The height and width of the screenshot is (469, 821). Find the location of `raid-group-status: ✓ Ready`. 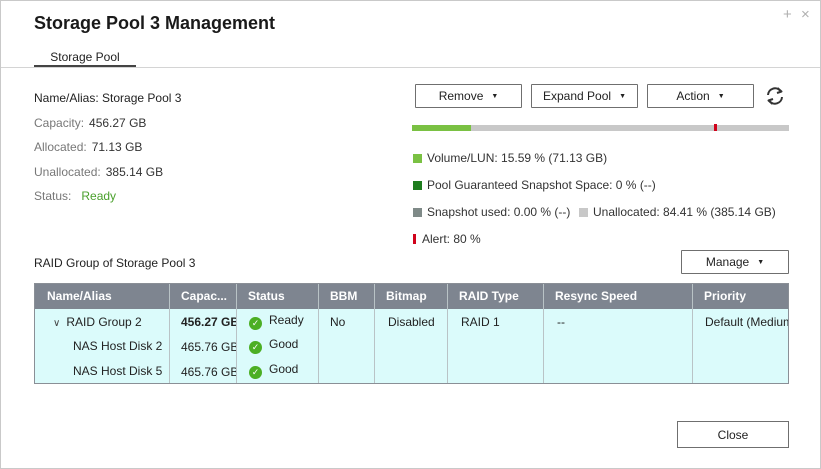

raid-group-status: ✓ Ready is located at coordinates (276, 321).